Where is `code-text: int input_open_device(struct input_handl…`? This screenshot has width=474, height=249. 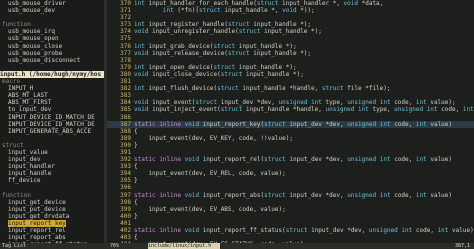 code-text: int input_open_device(struct input_handl… is located at coordinates (215, 67).